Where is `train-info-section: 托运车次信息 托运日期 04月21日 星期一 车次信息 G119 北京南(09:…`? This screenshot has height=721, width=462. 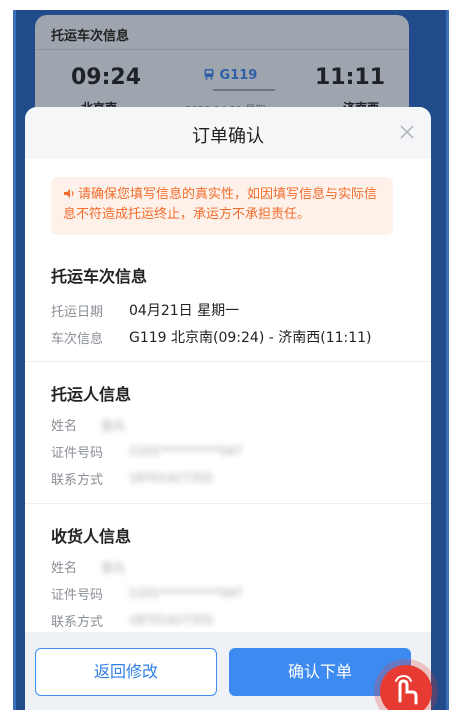 train-info-section: 托运车次信息 托运日期 04月21日 星期一 车次信息 G119 北京南(09:… is located at coordinates (228, 307).